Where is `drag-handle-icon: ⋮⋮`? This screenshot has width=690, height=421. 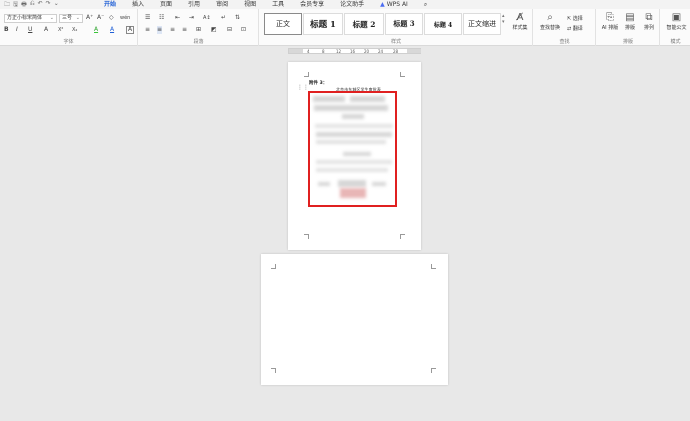 drag-handle-icon: ⋮⋮ is located at coordinates (303, 88).